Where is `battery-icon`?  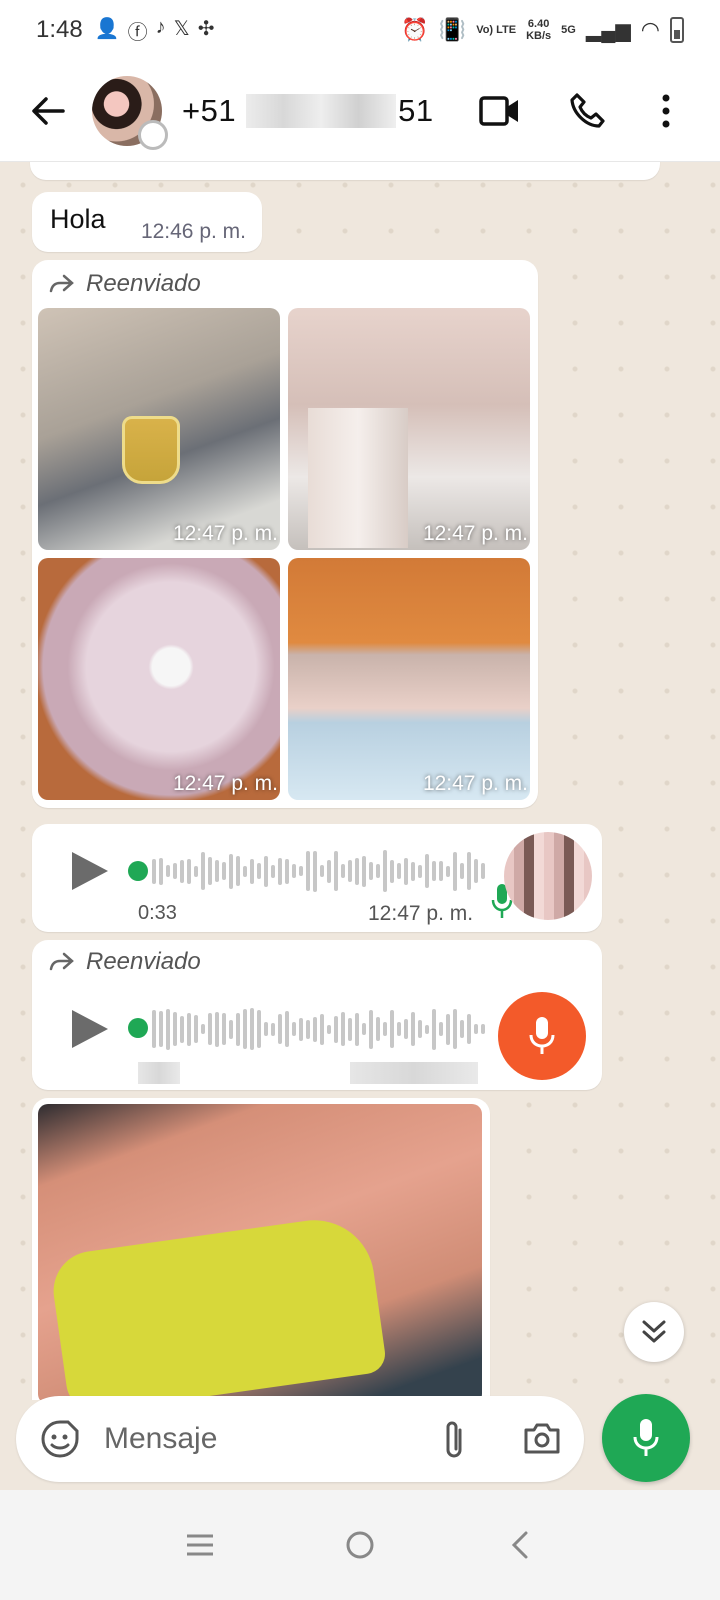
battery-icon is located at coordinates (677, 30).